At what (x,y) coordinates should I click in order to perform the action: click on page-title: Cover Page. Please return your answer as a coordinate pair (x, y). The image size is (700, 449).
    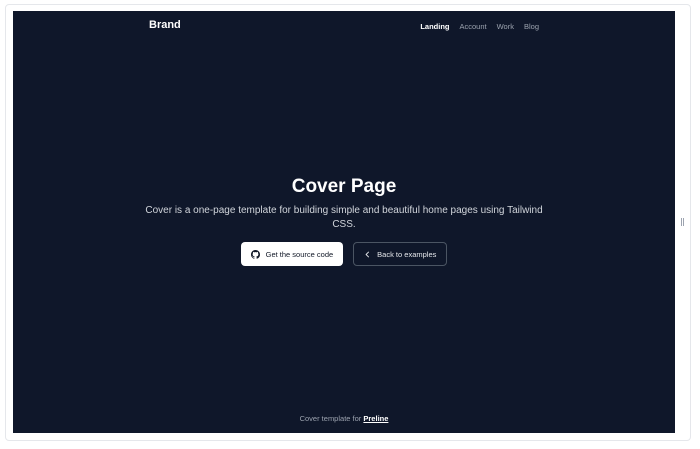
    Looking at the image, I should click on (344, 186).